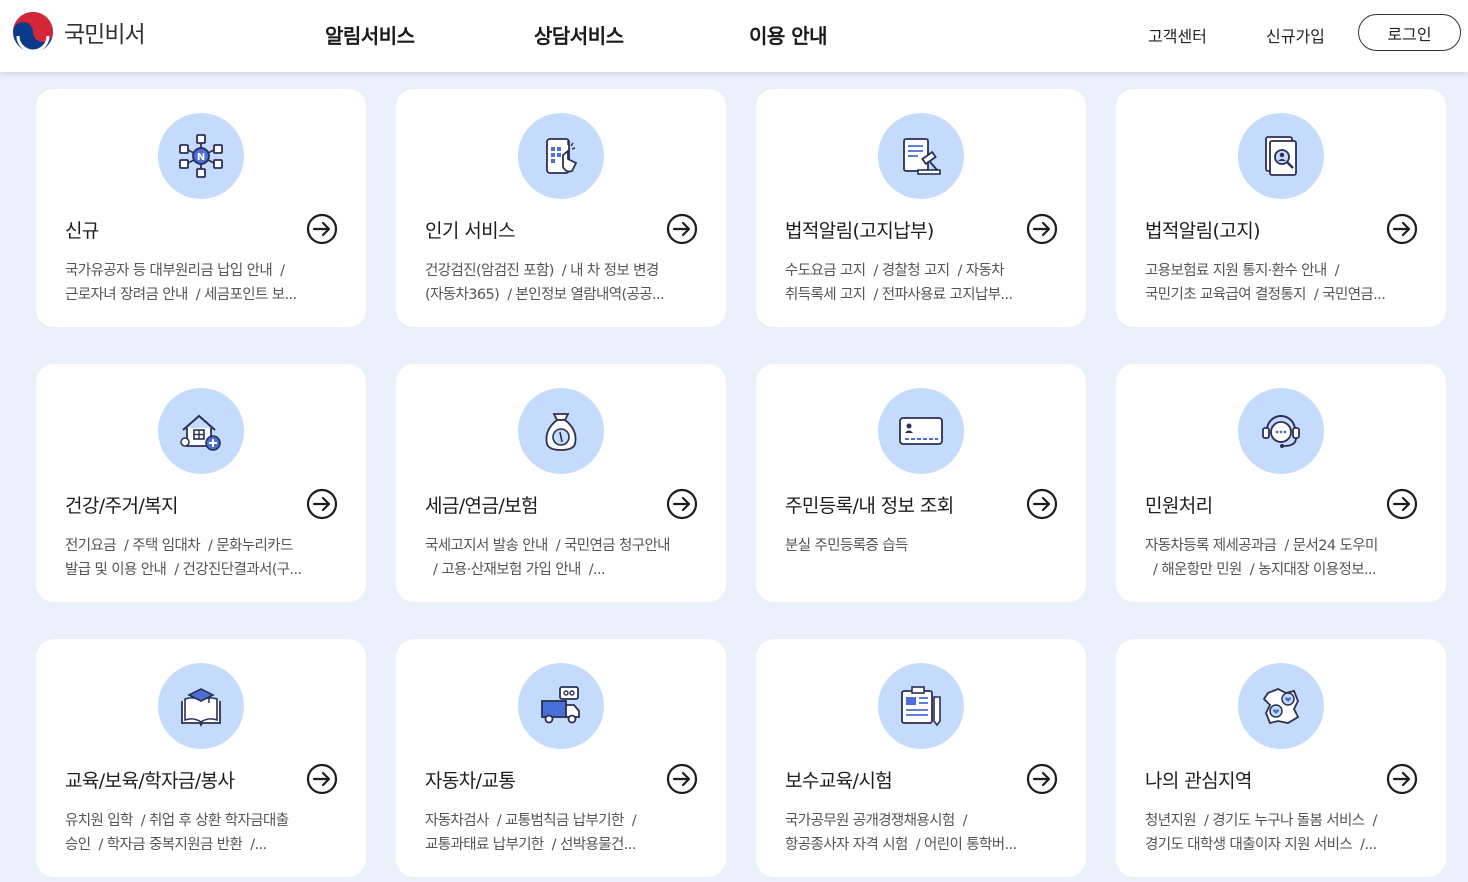 The height and width of the screenshot is (882, 1468). I want to click on card-title: 주민등록/내 정보 조회, so click(869, 506).